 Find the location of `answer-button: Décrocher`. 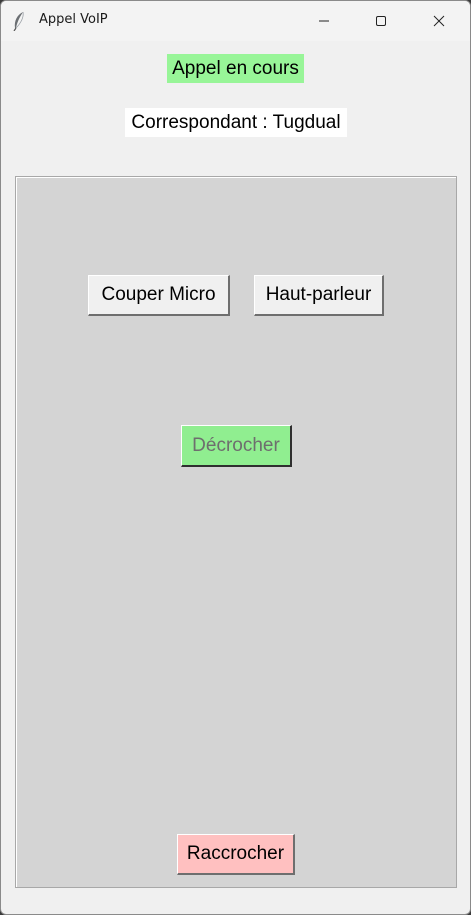

answer-button: Décrocher is located at coordinates (236, 446).